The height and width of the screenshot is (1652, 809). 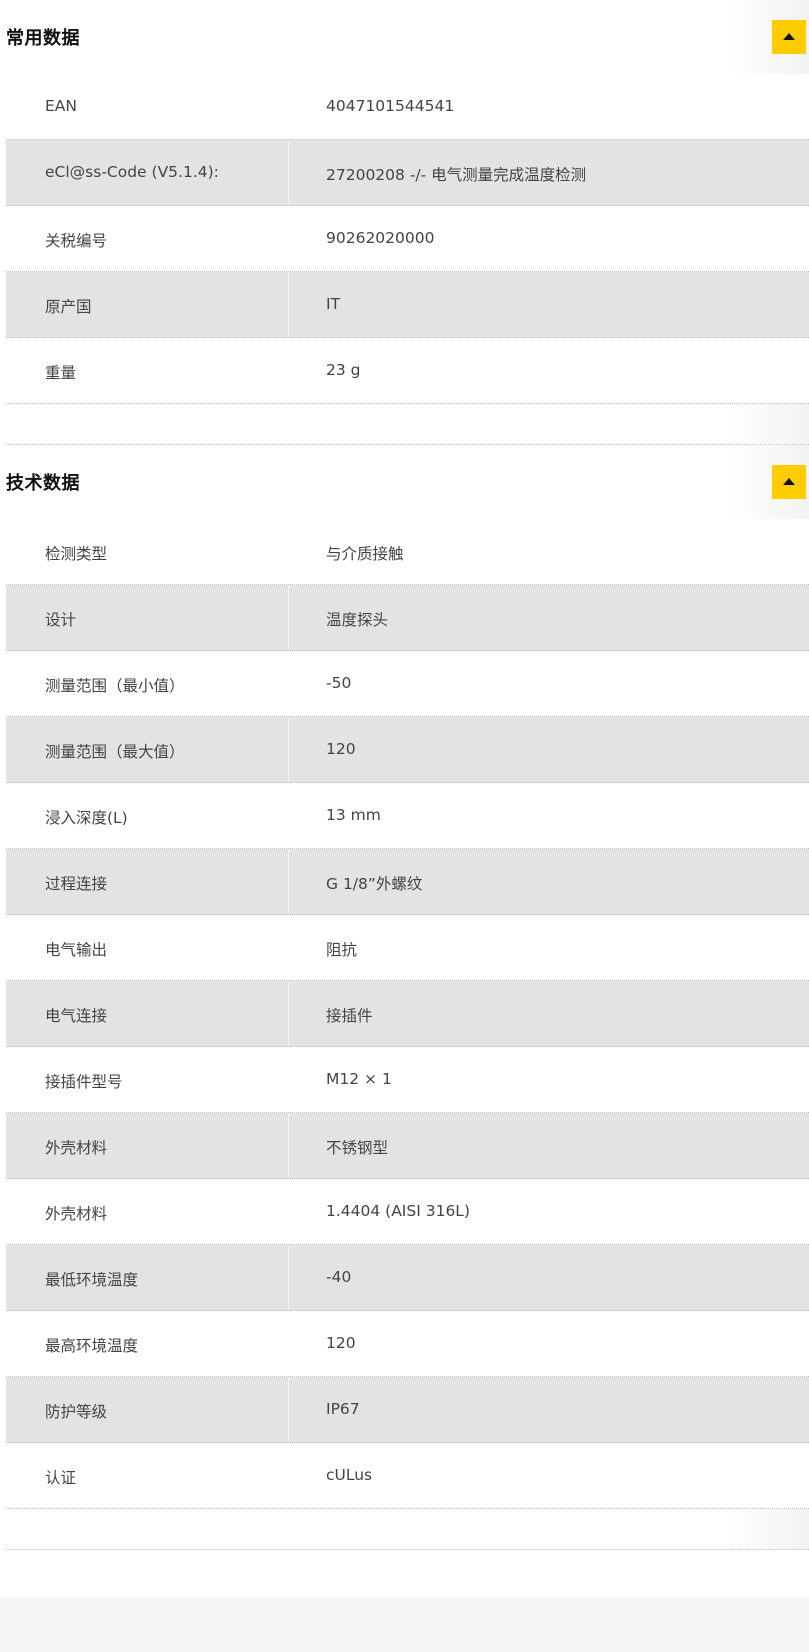 What do you see at coordinates (407, 482) in the screenshot?
I see `section-header: 技术数据` at bounding box center [407, 482].